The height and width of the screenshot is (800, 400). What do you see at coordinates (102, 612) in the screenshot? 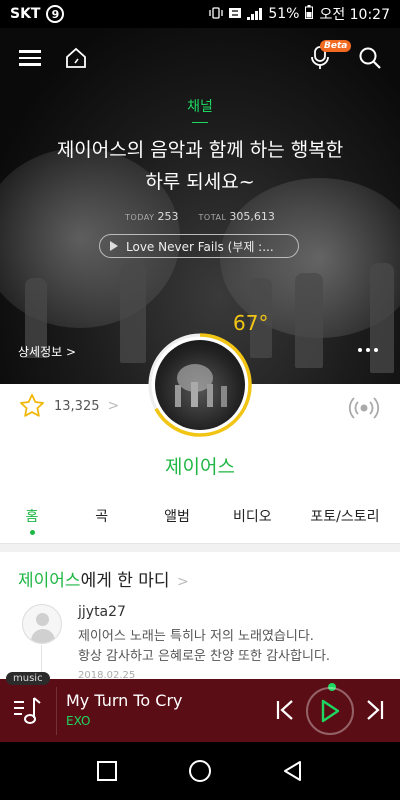
I see `comment-username: jjyta27` at bounding box center [102, 612].